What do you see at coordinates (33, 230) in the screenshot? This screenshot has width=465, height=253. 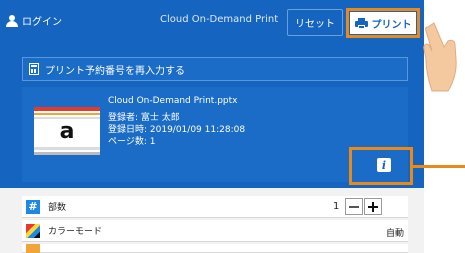 I see `color-mode-icon` at bounding box center [33, 230].